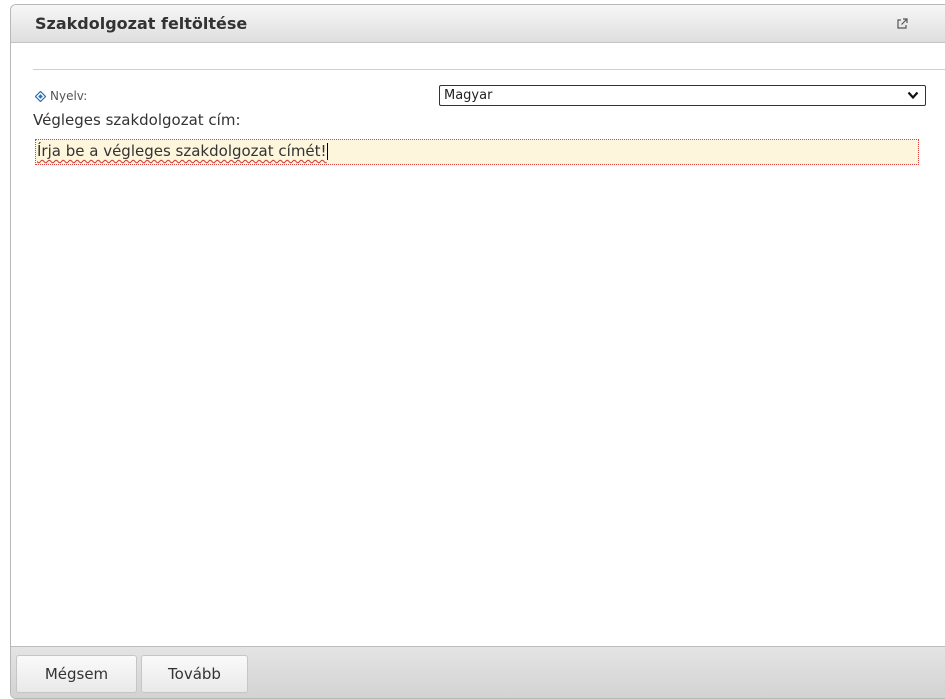 Image resolution: width=945 pixels, height=699 pixels. I want to click on chevron-down-icon, so click(913, 95).